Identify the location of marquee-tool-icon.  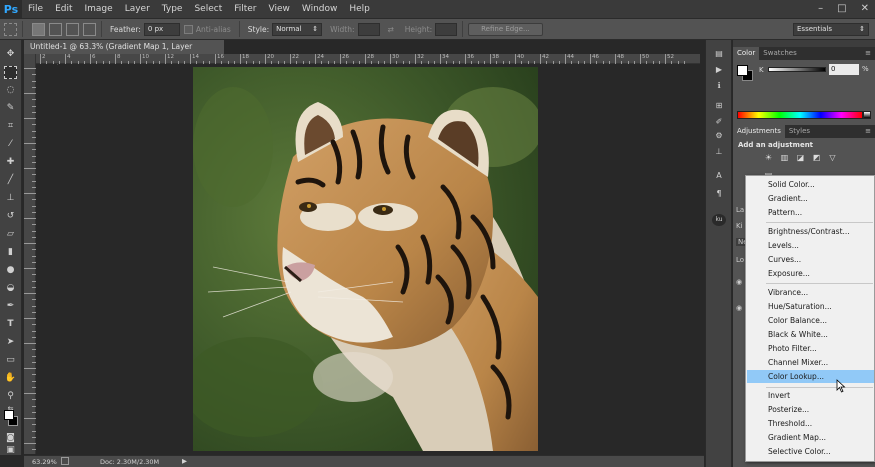
(10, 72).